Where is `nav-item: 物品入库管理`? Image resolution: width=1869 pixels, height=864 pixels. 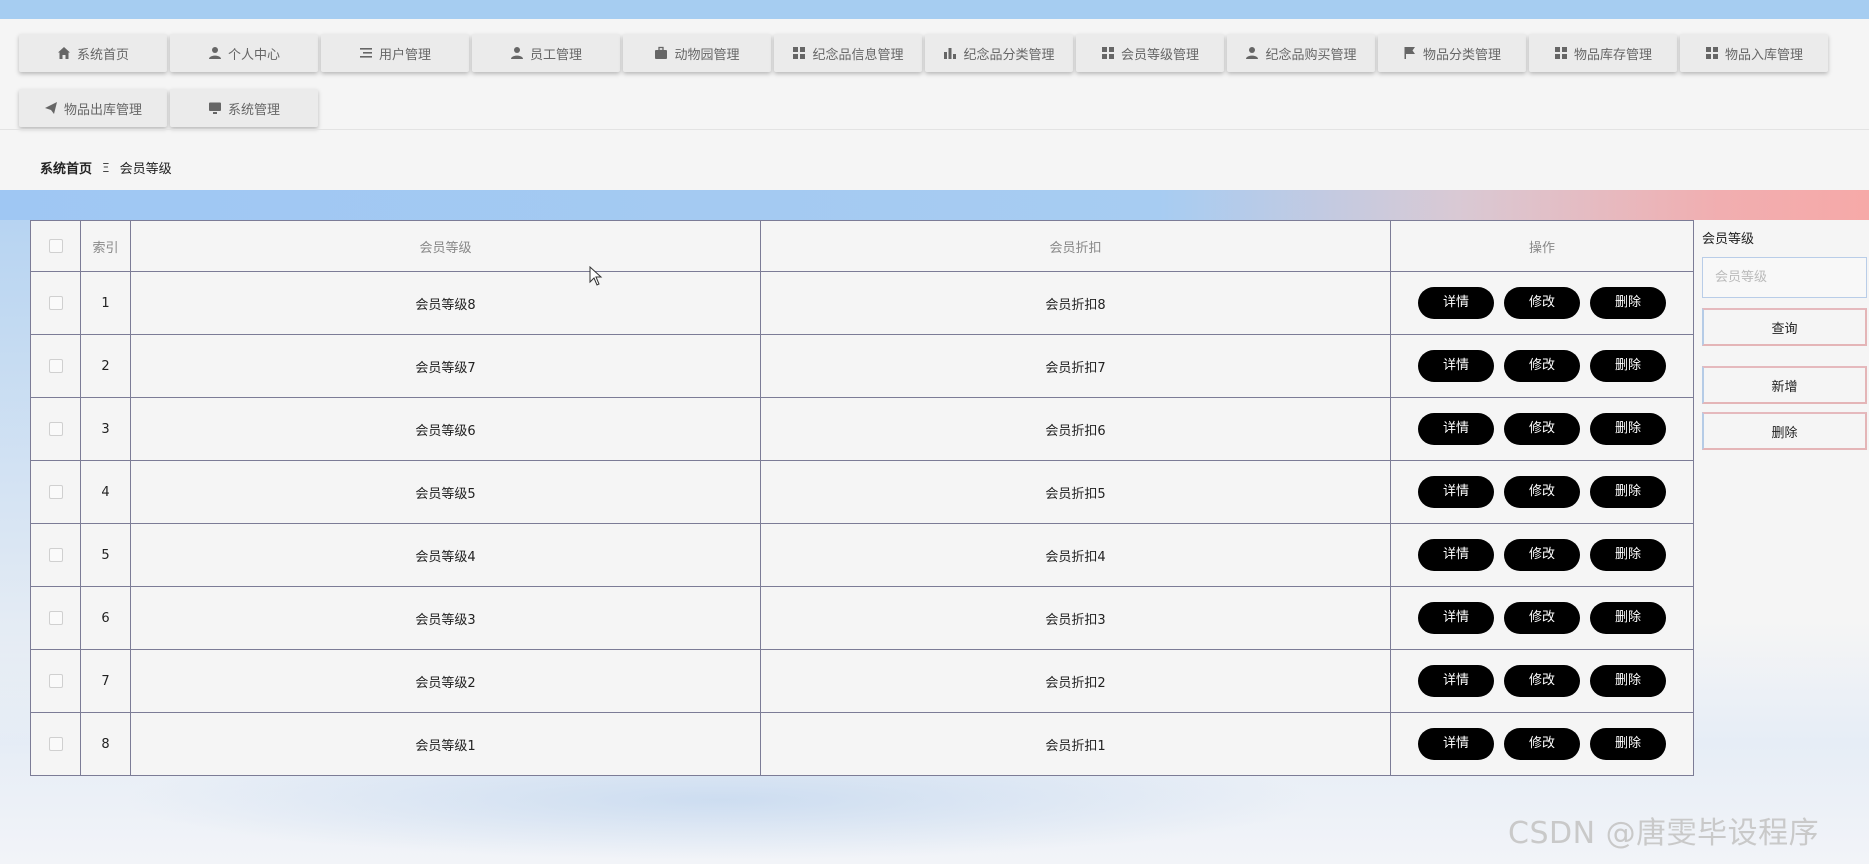 nav-item: 物品入库管理 is located at coordinates (1754, 53).